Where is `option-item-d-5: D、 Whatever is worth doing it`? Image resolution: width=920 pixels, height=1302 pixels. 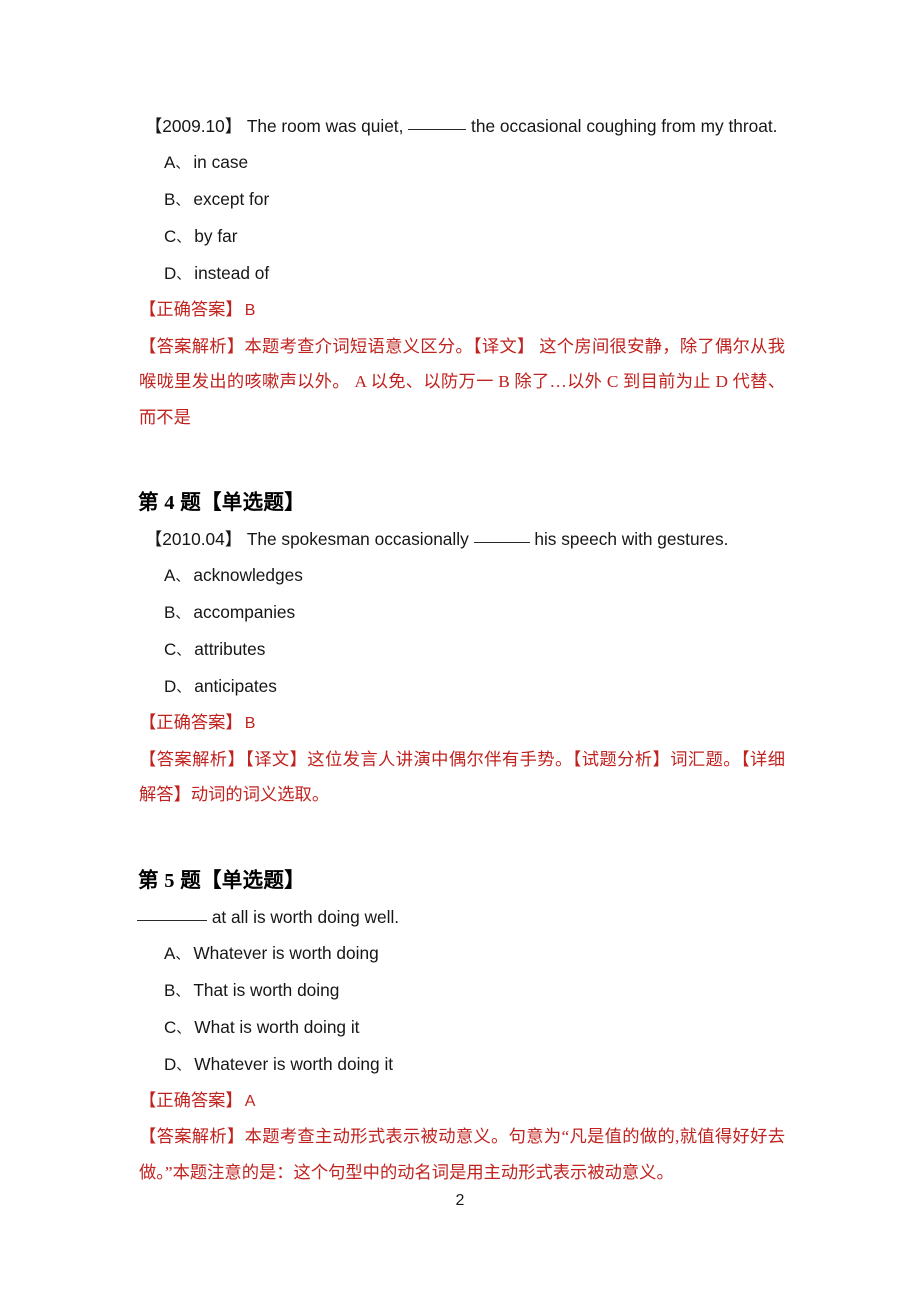
option-item-d-5: D、 Whatever is worth doing it is located at coordinates (461, 1064).